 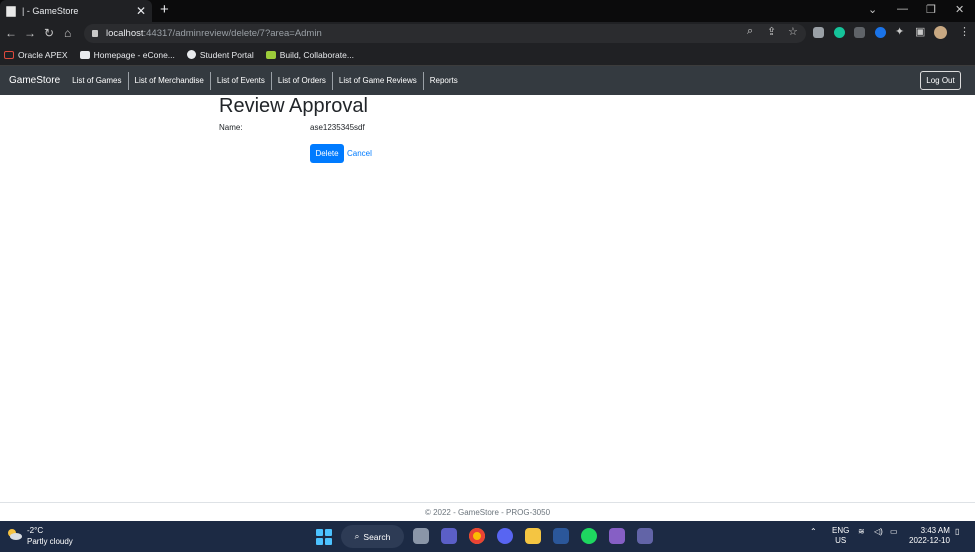 I want to click on language-code: ENG, so click(x=841, y=530).